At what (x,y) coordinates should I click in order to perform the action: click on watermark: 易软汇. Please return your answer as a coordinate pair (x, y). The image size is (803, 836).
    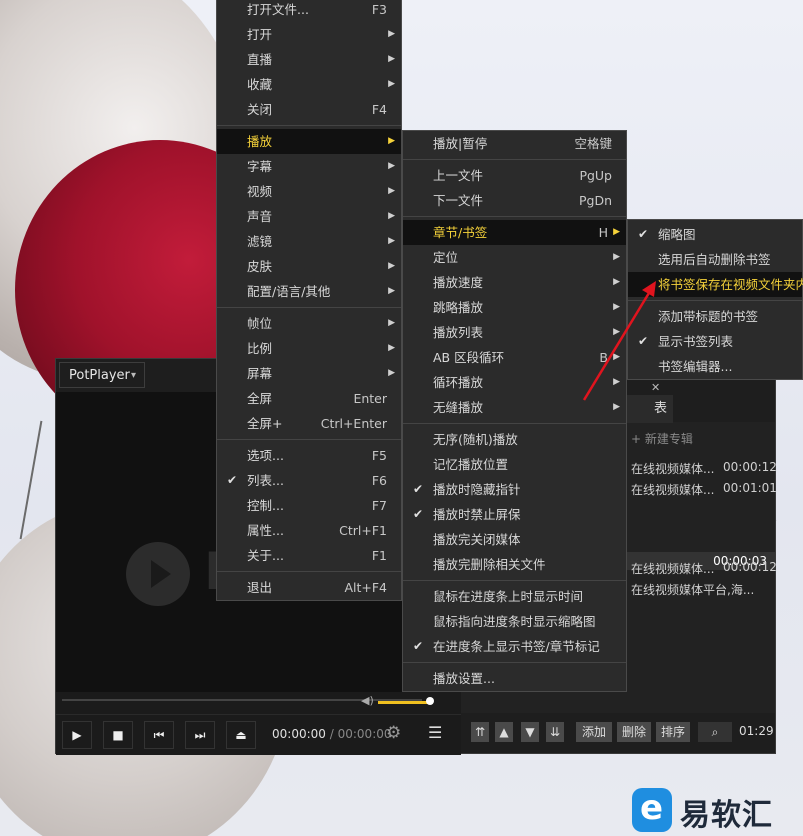
    Looking at the image, I should click on (717, 810).